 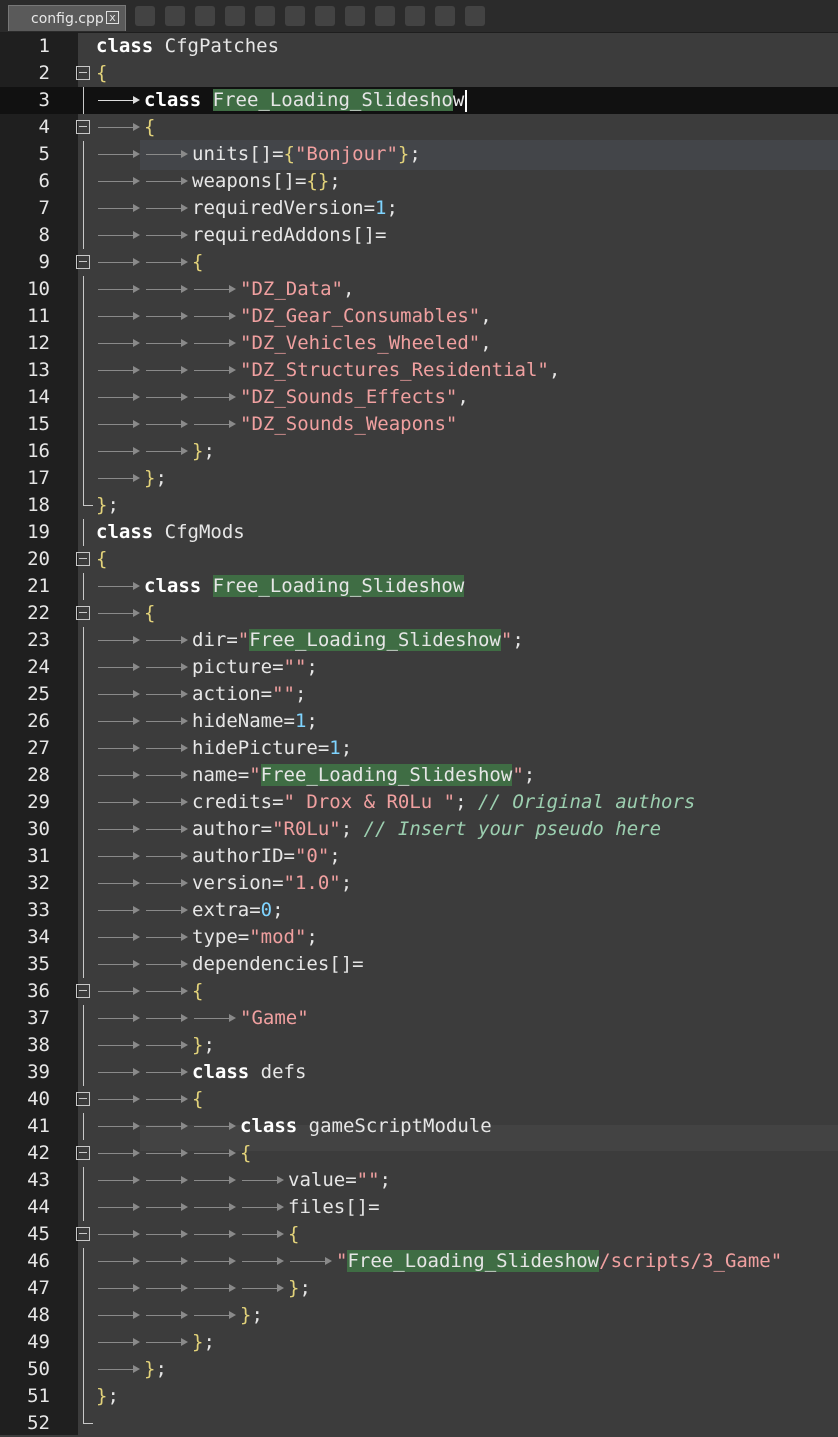 I want to click on tab-config-cpp: config.cpp x, so click(x=67, y=18).